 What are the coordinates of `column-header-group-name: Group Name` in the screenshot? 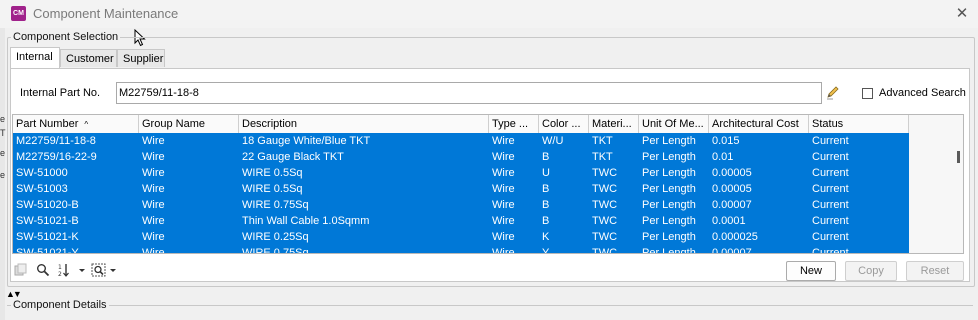 It's located at (189, 124).